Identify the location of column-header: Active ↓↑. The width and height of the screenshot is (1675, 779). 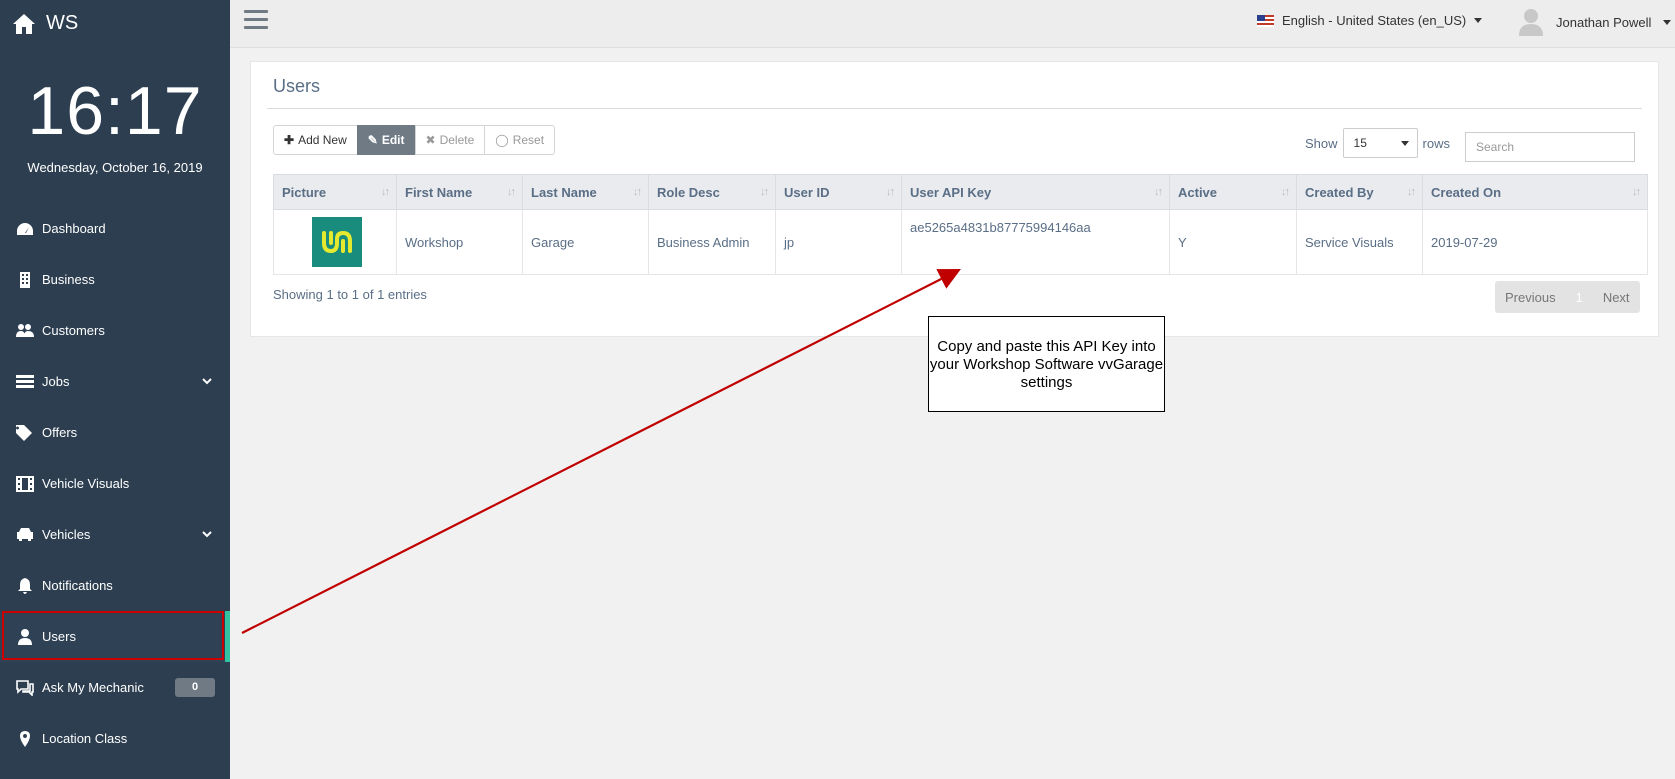
(1233, 192).